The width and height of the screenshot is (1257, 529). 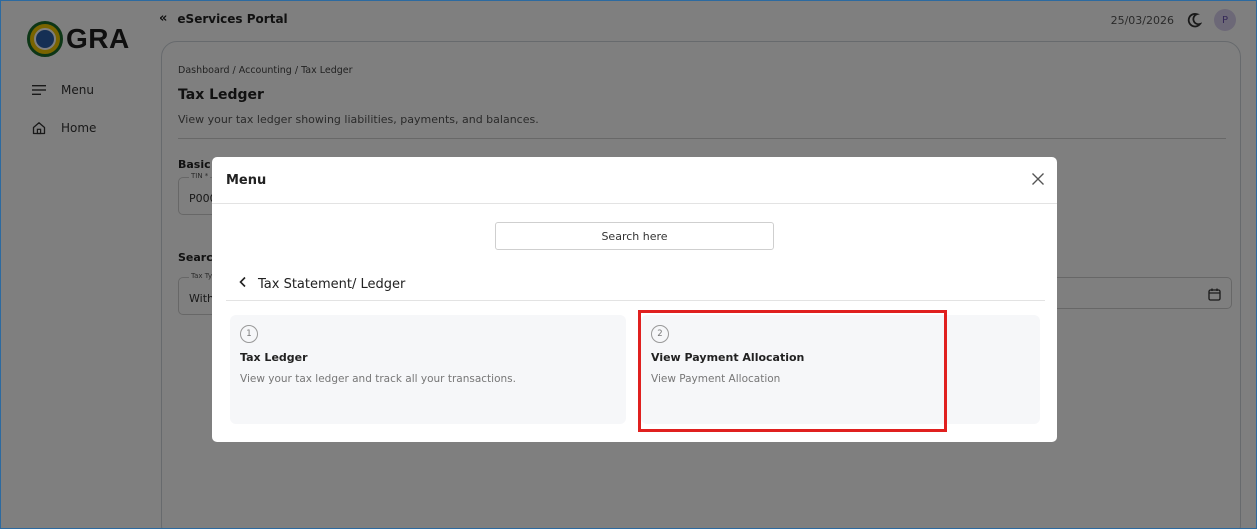 I want to click on modal-header: Menu, so click(x=634, y=180).